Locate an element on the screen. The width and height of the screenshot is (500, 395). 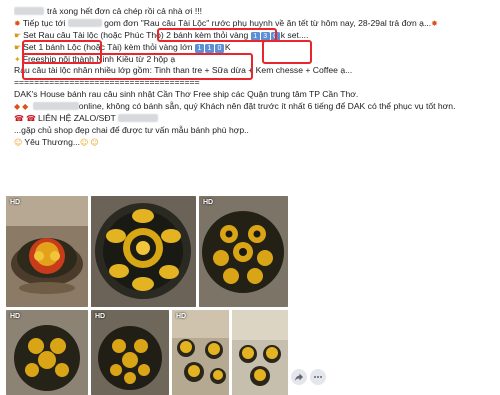
post-line: ☎ ☎ LIÊN HỆ ZALO/SĐT is located at coordinates (252, 119).